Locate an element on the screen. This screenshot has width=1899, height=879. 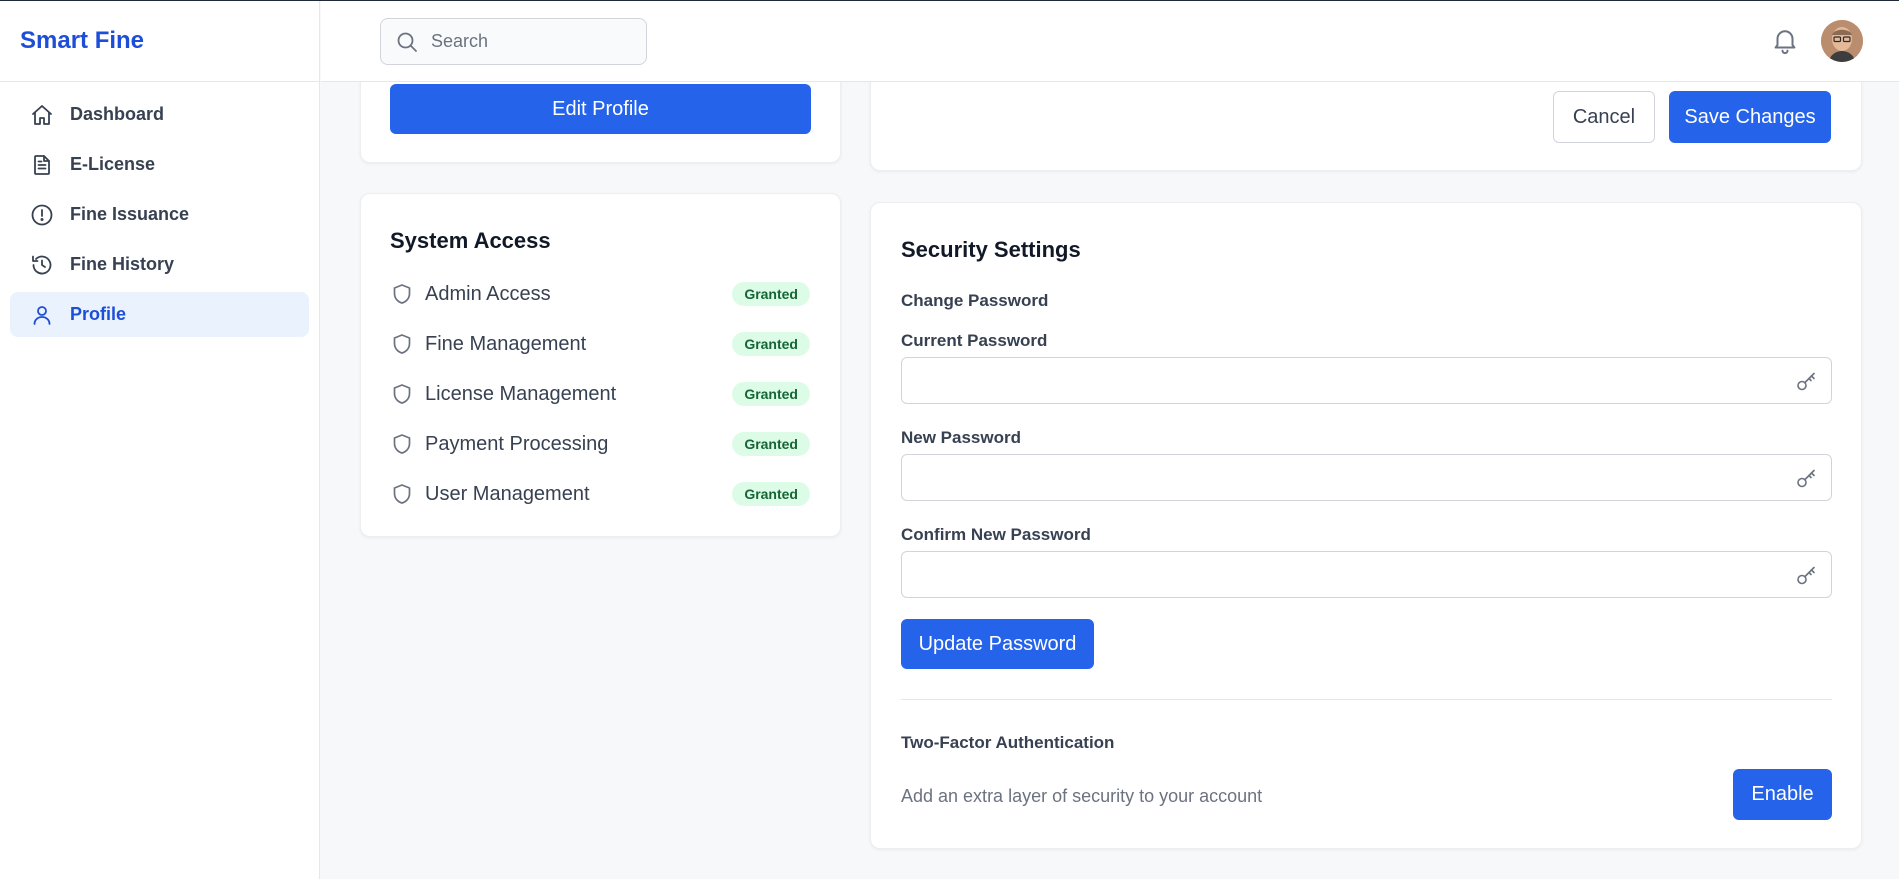
sidebar-item-dashboard: Dashboard is located at coordinates (159, 114).